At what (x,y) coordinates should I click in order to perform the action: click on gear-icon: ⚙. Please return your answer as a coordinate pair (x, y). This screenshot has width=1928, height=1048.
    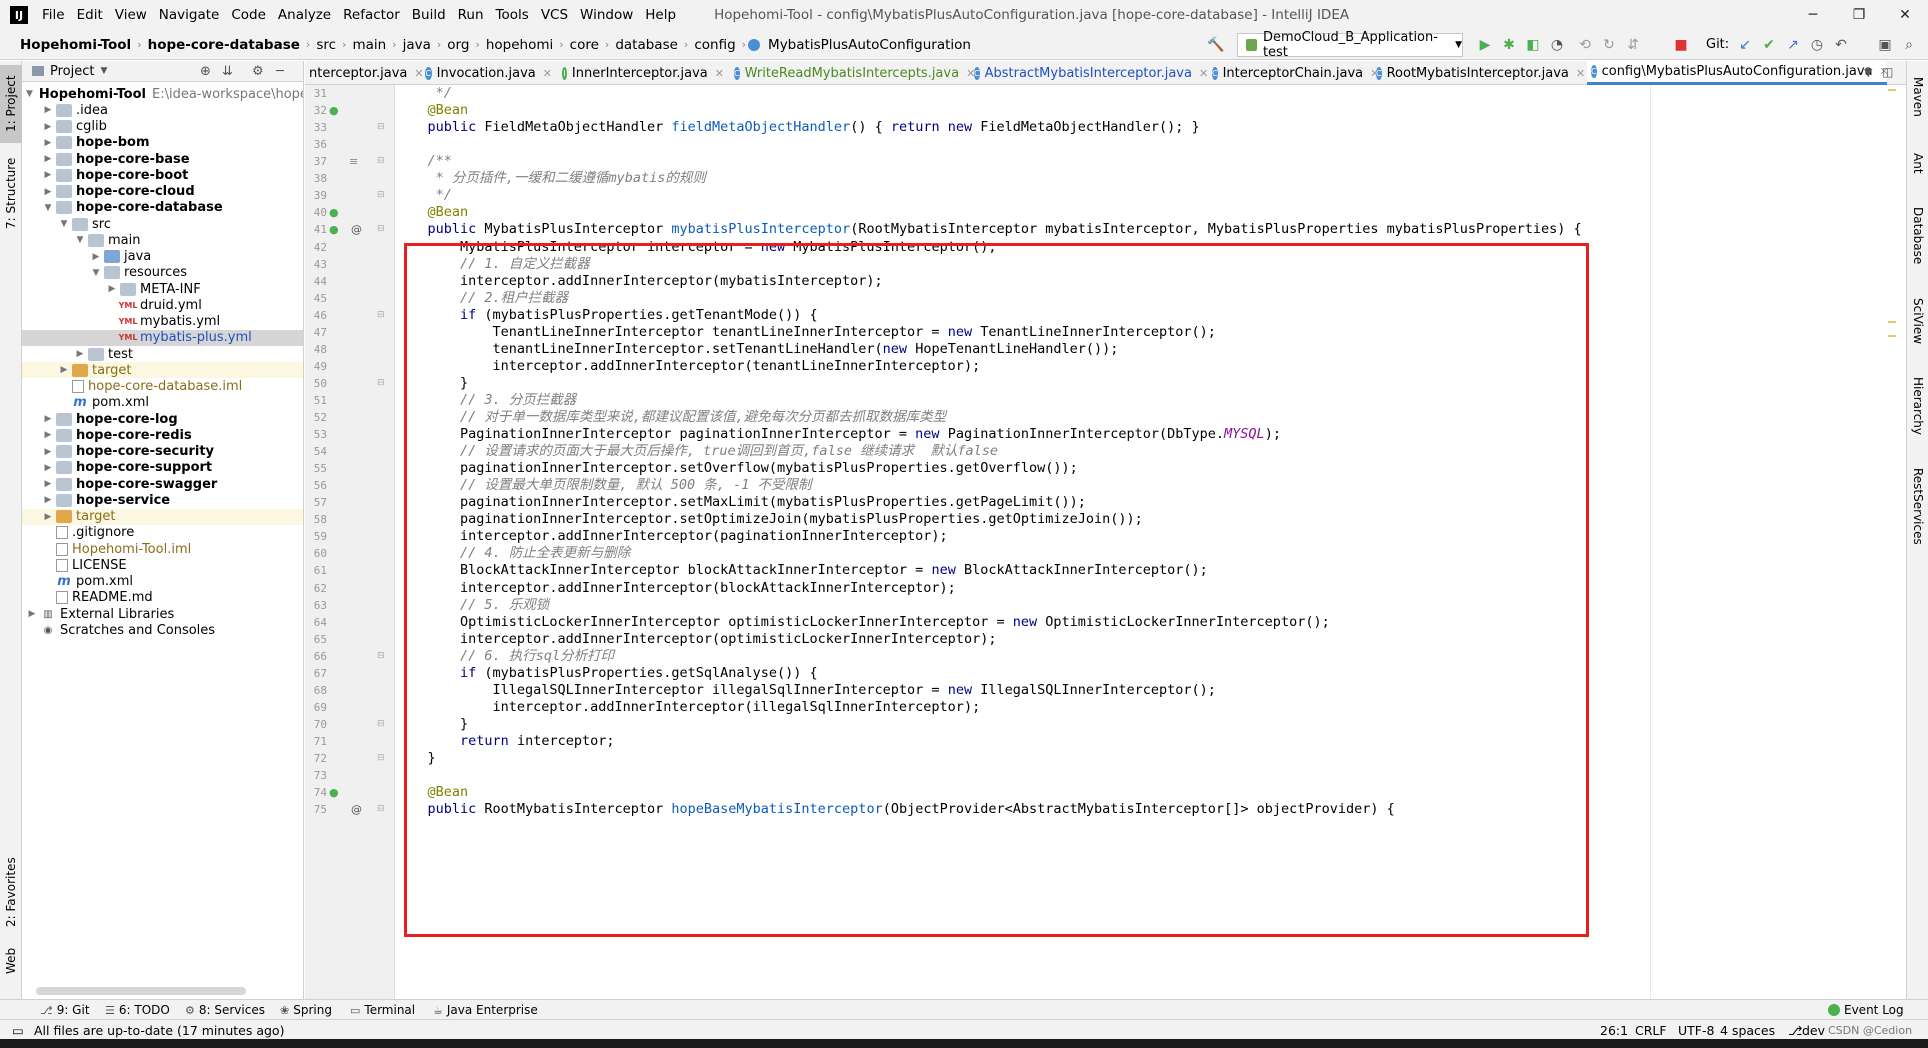
    Looking at the image, I should click on (258, 71).